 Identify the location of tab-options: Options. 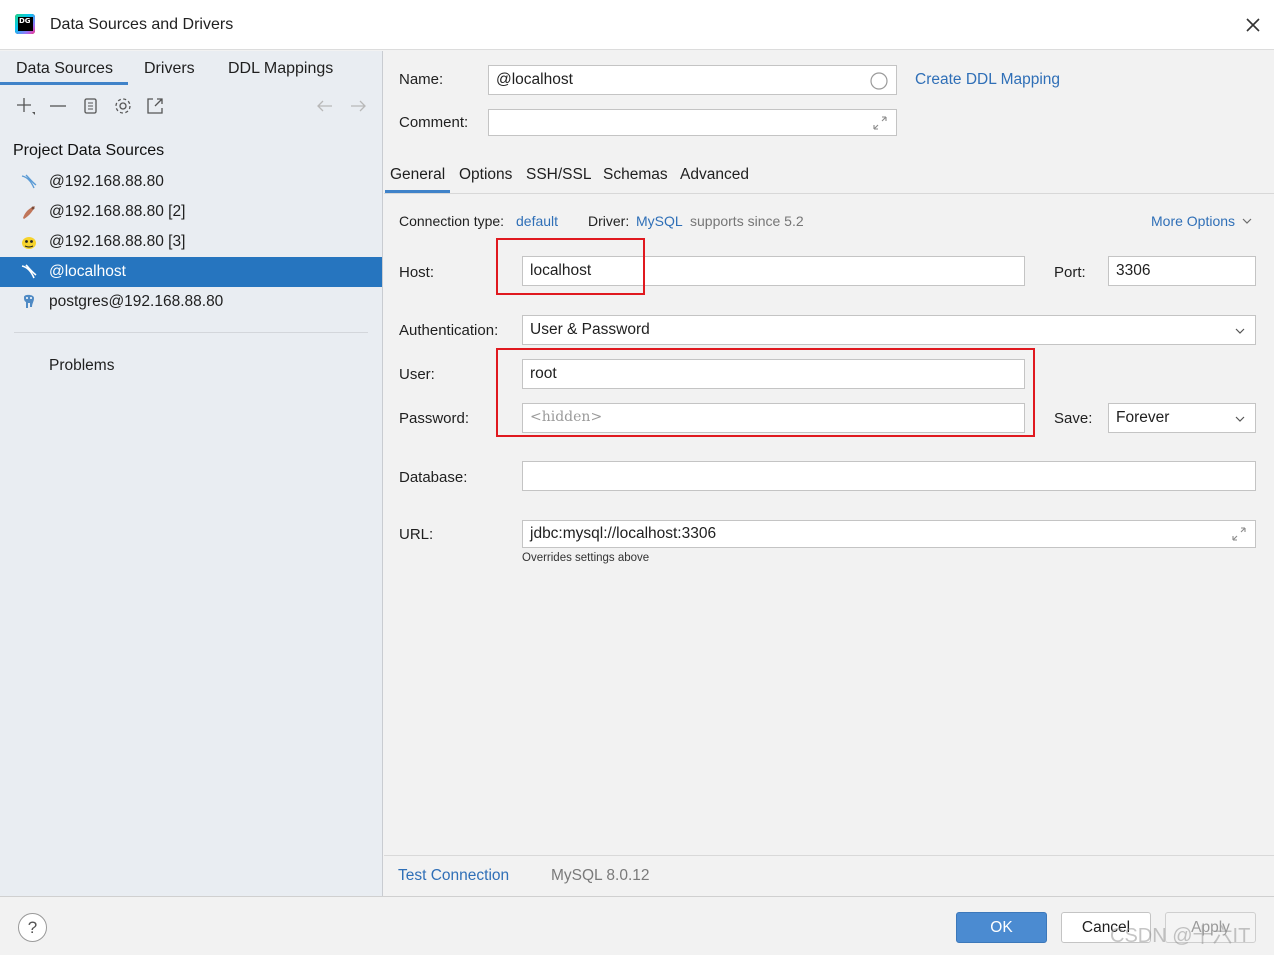
(485, 175).